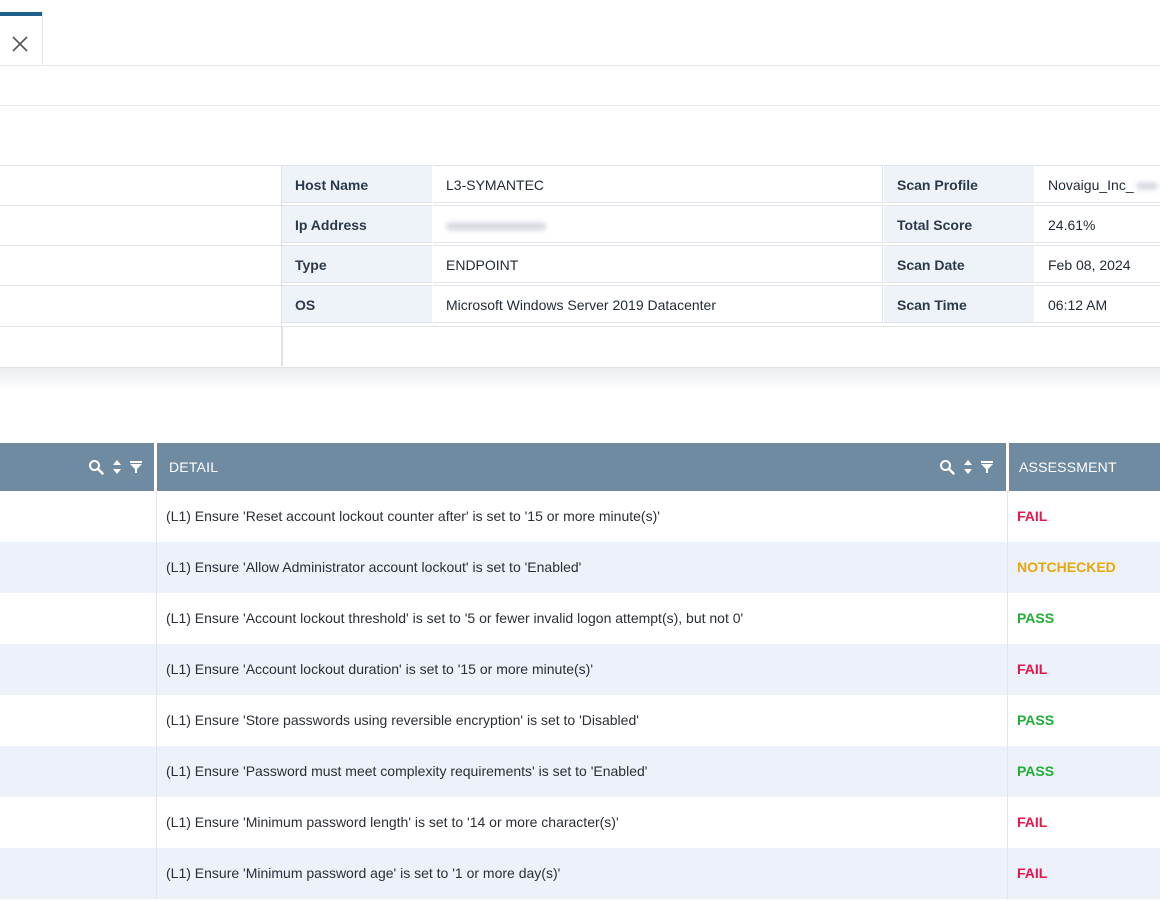 Image resolution: width=1160 pixels, height=900 pixels. Describe the element at coordinates (959, 184) in the screenshot. I see `scan-profile-label: Scan Profile` at that location.